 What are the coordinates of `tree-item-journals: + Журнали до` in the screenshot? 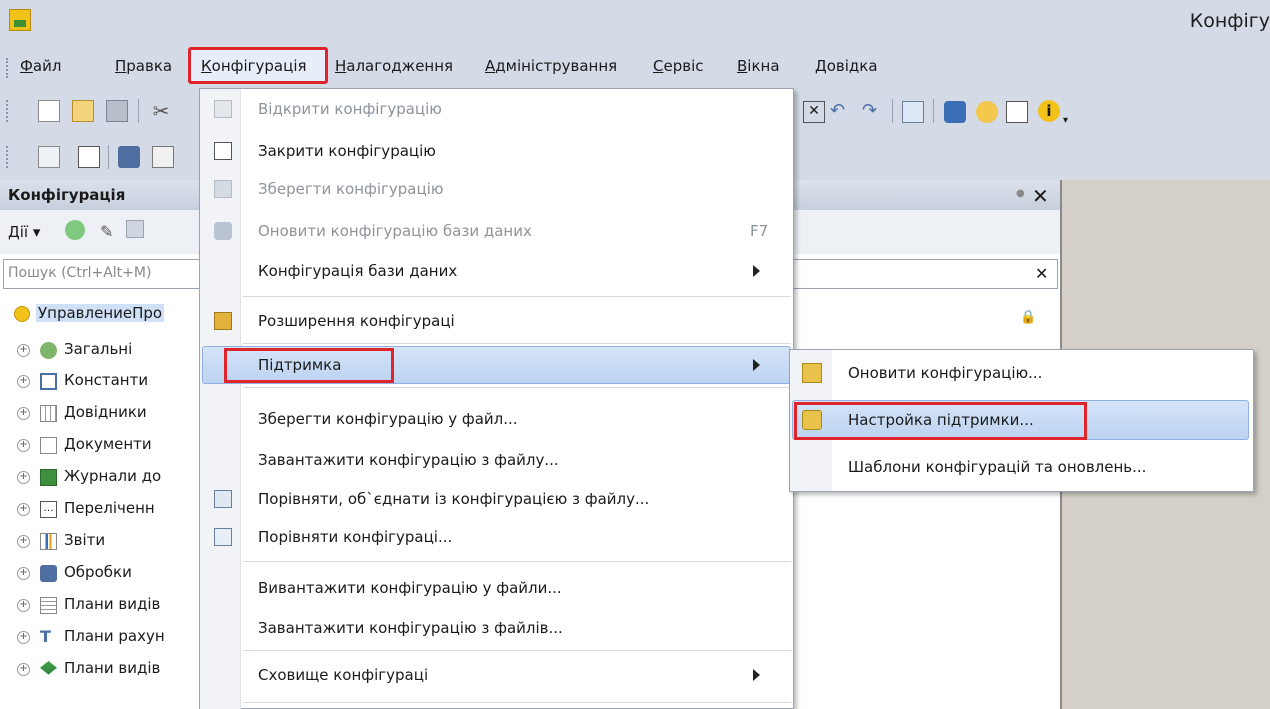 It's located at (102, 479).